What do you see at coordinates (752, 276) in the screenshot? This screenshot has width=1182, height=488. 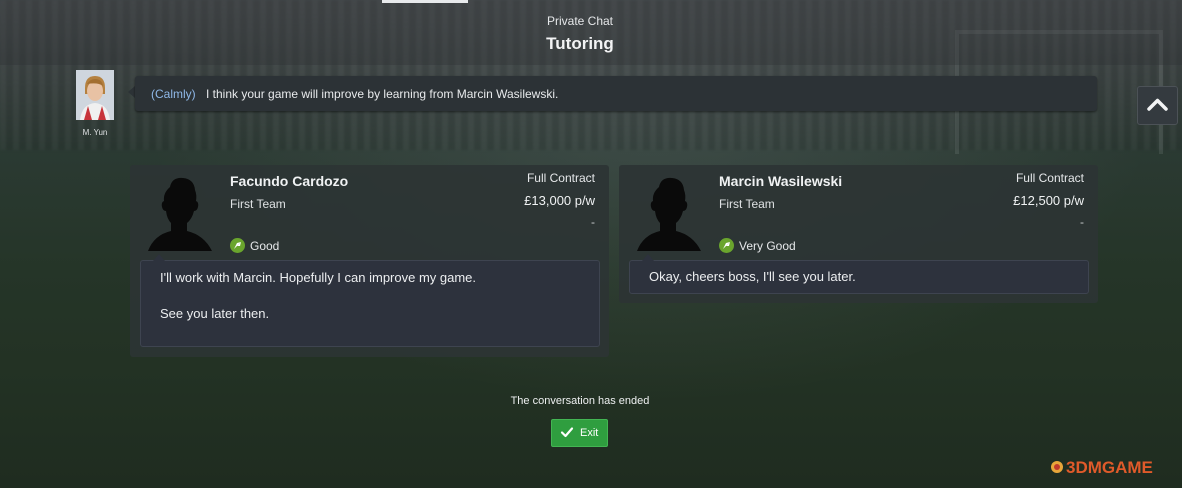 I see `reply-line: Okay, cheers boss, I'll see you later.` at bounding box center [752, 276].